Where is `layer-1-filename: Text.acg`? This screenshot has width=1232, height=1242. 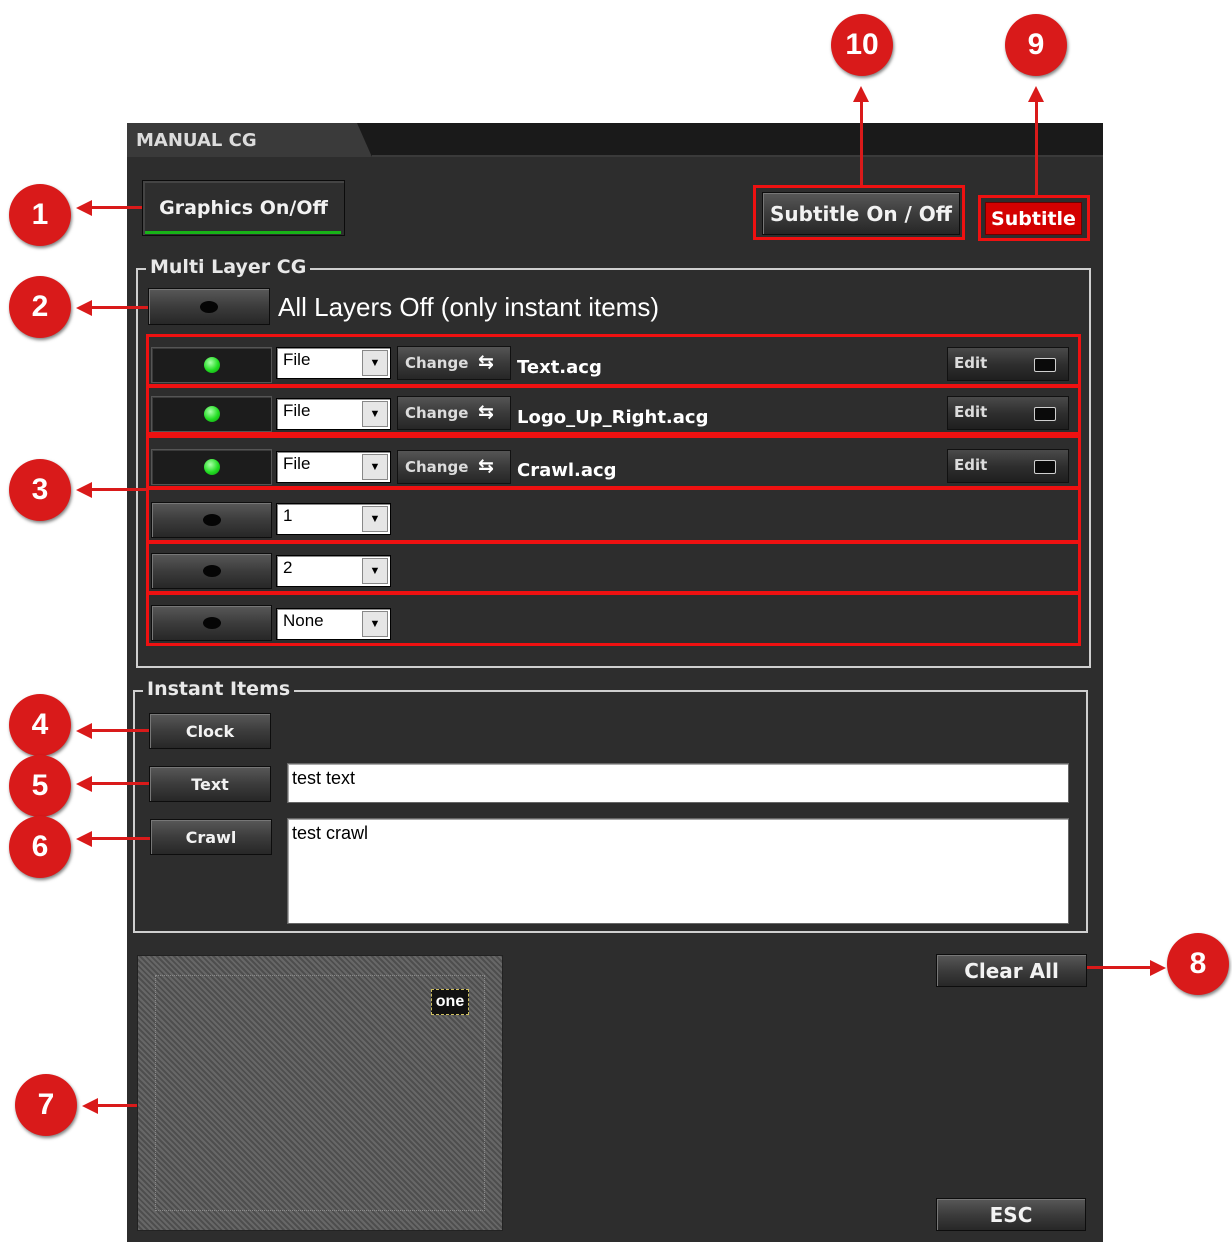
layer-1-filename: Text.acg is located at coordinates (559, 367).